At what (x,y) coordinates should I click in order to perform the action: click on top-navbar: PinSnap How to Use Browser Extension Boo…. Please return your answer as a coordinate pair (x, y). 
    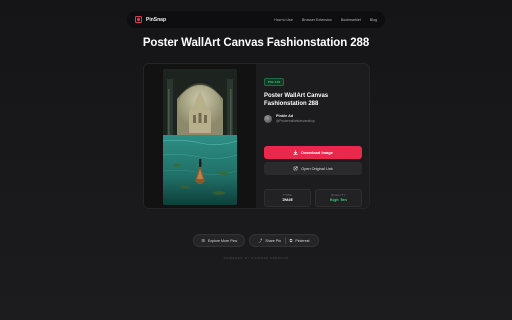
    Looking at the image, I should click on (256, 19).